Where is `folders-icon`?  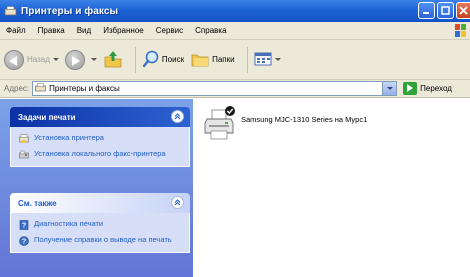
folders-icon is located at coordinates (200, 60).